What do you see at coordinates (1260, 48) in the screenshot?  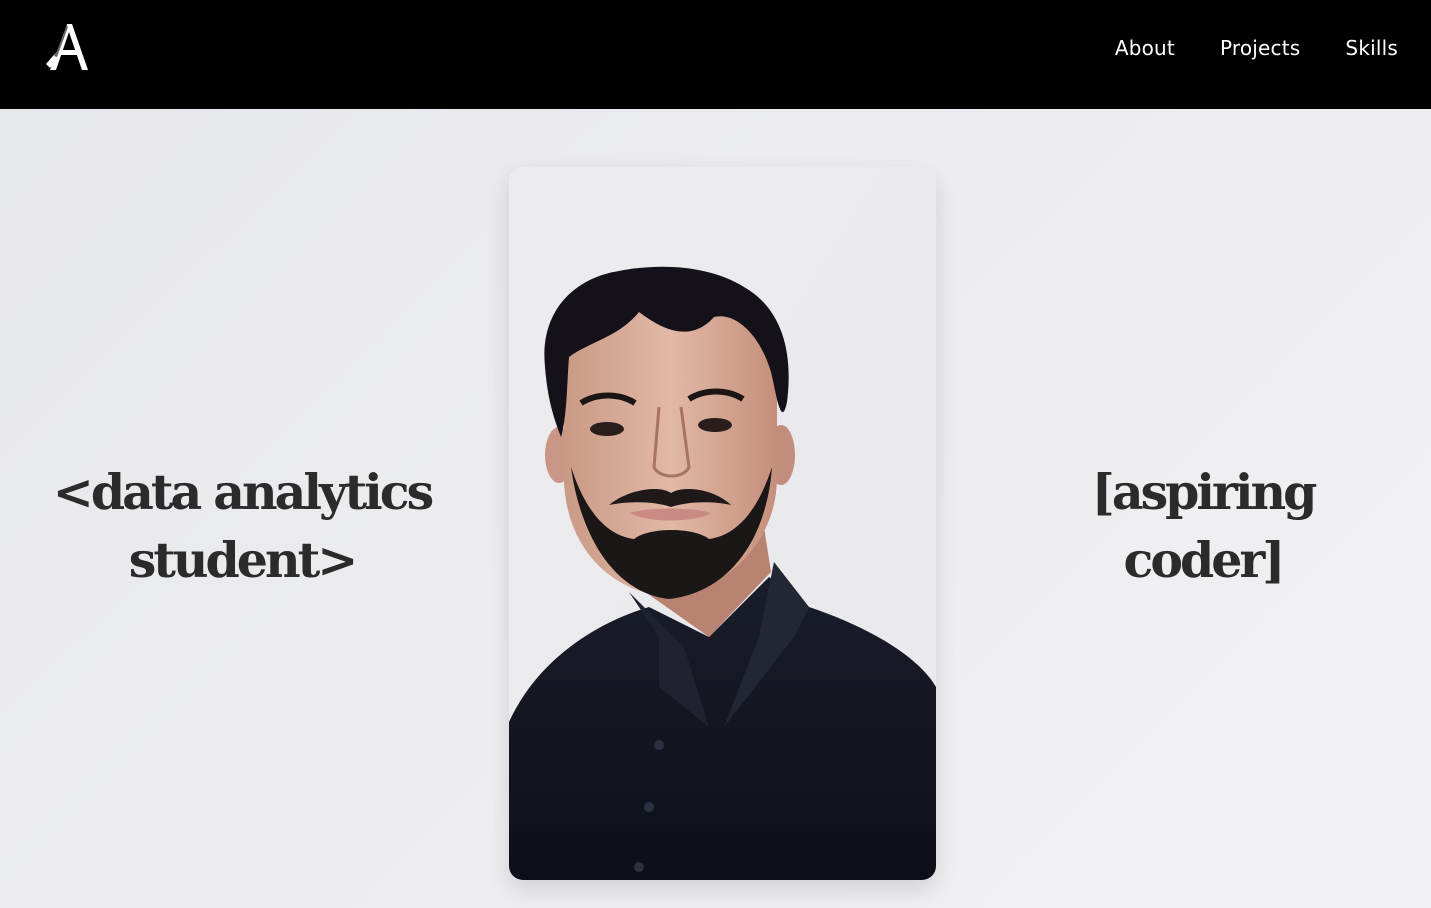 I see `nav-projects-link: Projects` at bounding box center [1260, 48].